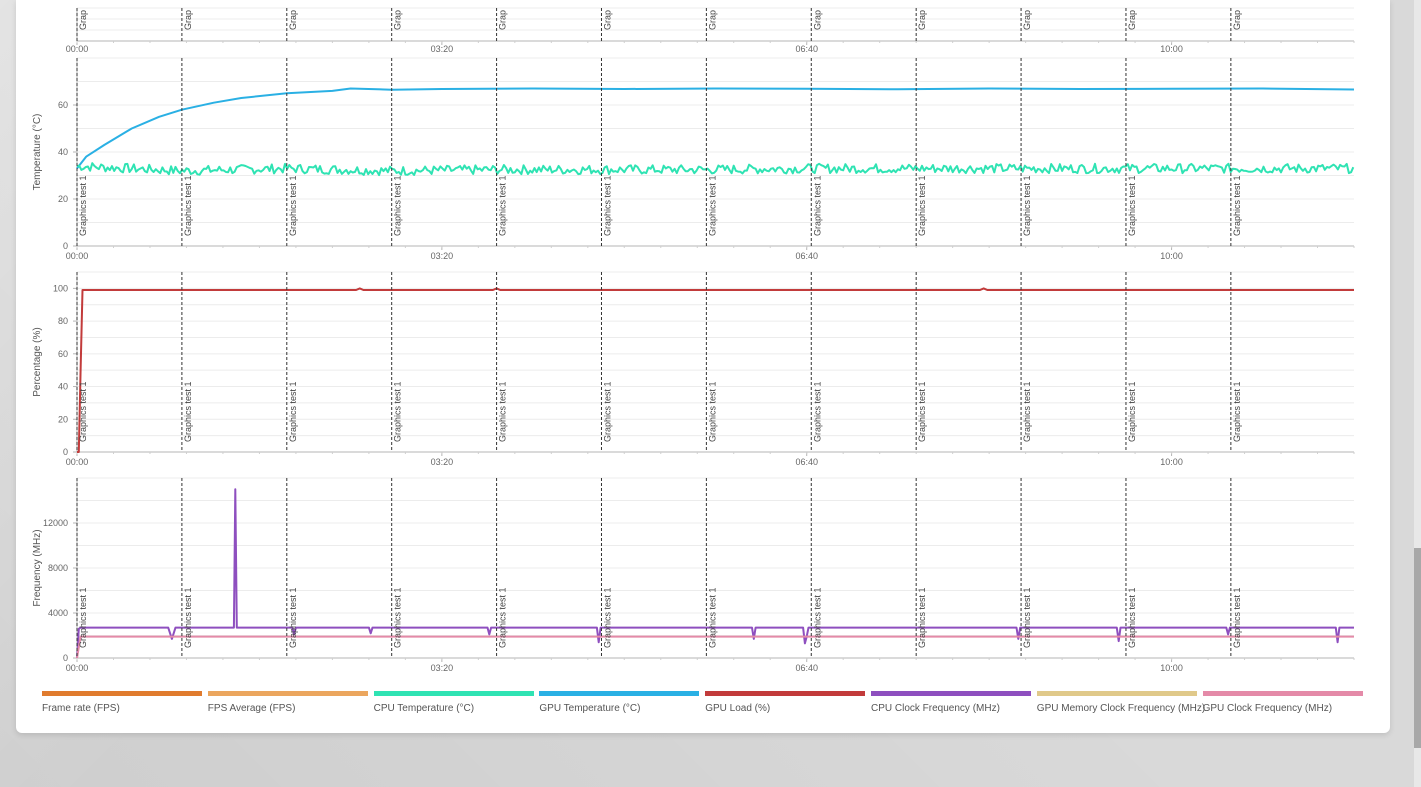 This screenshot has height=787, width=1421. Describe the element at coordinates (785, 702) in the screenshot. I see `legend-item: GPU Load (%)` at that location.